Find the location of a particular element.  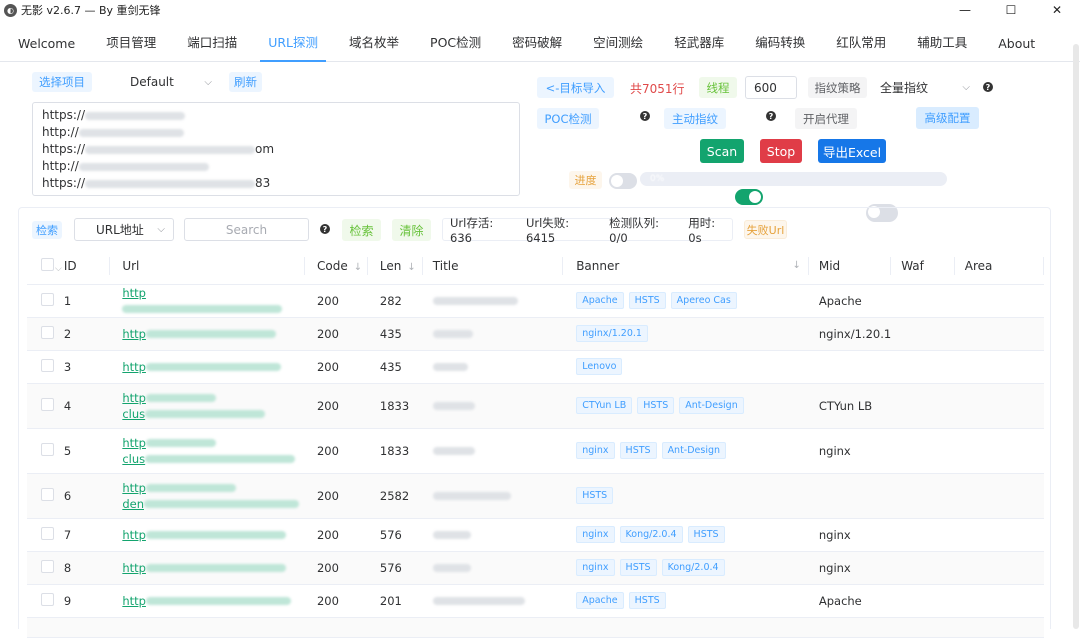

maximize-icon: ☐ is located at coordinates (1011, 10).